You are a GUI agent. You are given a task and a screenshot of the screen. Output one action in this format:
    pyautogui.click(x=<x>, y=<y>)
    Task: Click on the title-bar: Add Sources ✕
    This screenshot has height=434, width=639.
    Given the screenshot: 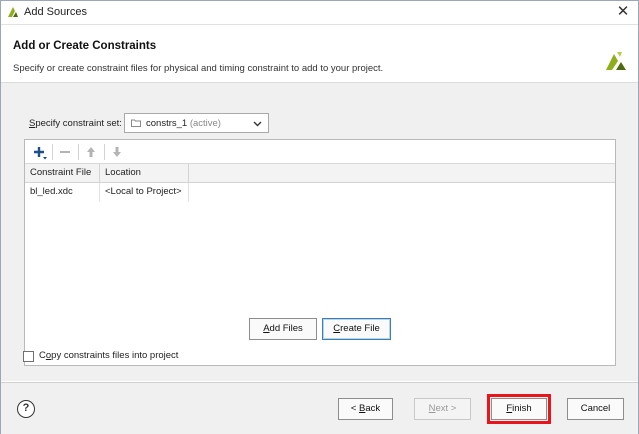 What is the action you would take?
    pyautogui.click(x=319, y=13)
    